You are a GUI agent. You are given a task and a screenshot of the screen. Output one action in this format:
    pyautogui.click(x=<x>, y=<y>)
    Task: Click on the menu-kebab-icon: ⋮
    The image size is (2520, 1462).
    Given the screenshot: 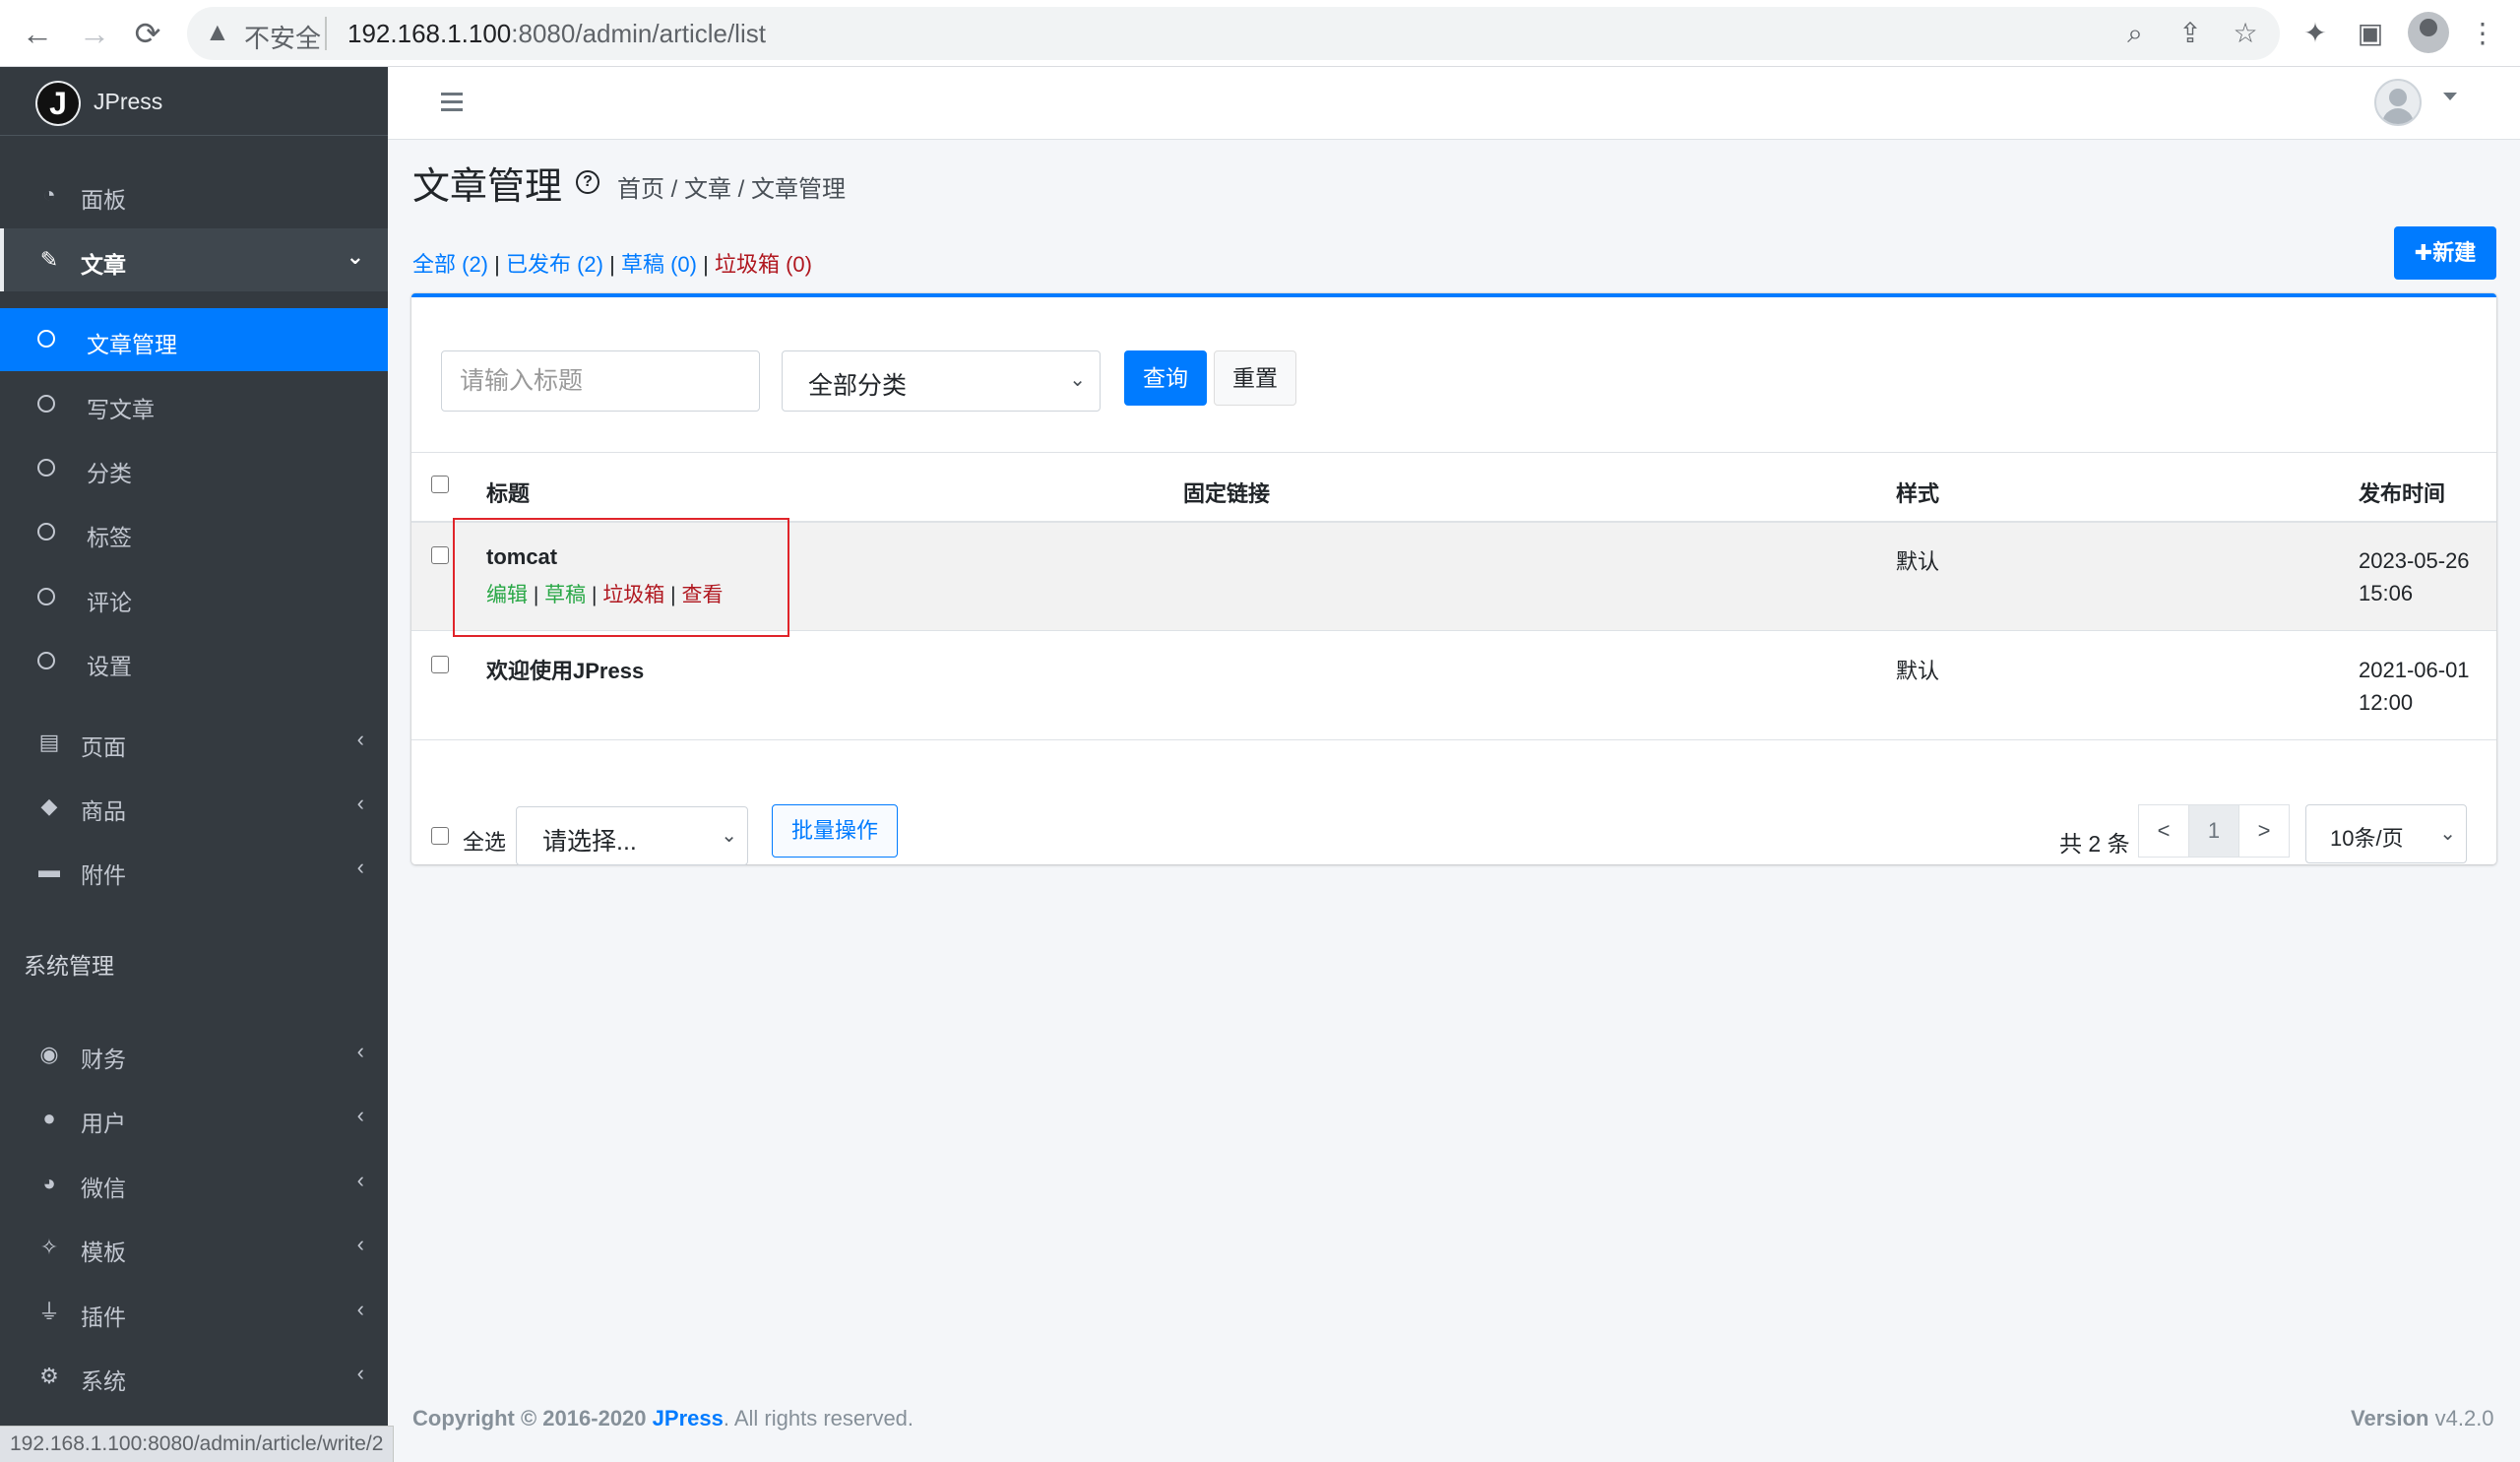 What is the action you would take?
    pyautogui.click(x=2482, y=33)
    